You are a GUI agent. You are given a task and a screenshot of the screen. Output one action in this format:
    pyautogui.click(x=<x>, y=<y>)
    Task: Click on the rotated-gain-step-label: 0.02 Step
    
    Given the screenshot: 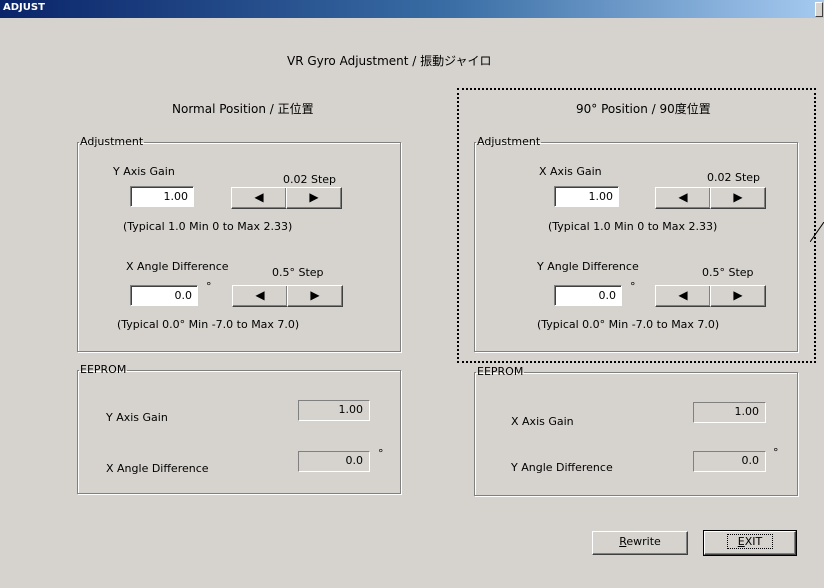 What is the action you would take?
    pyautogui.click(x=734, y=177)
    